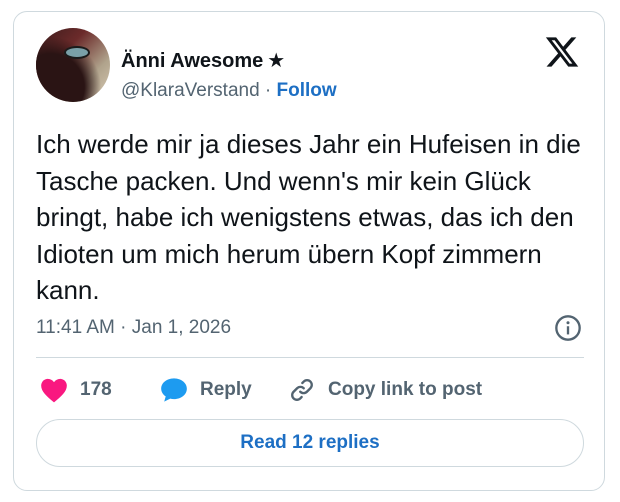  I want to click on reply-button: Reply, so click(206, 390).